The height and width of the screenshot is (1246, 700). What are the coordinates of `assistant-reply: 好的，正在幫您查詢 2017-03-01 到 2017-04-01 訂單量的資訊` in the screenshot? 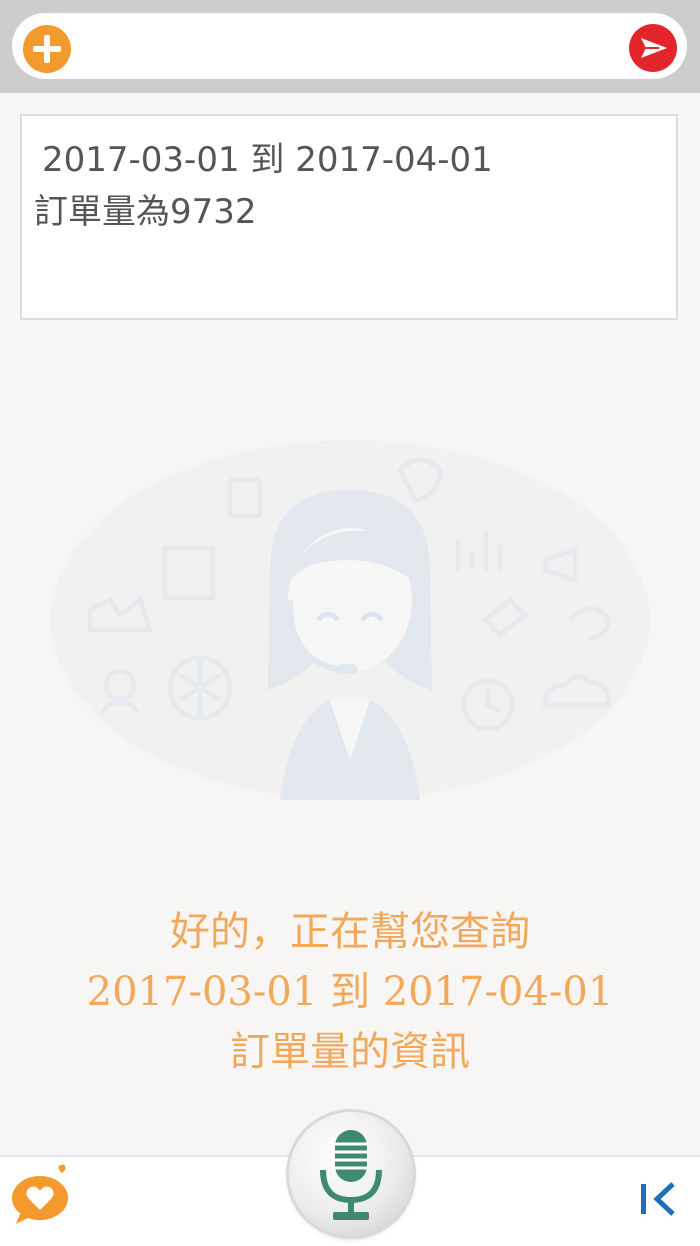 It's located at (350, 992).